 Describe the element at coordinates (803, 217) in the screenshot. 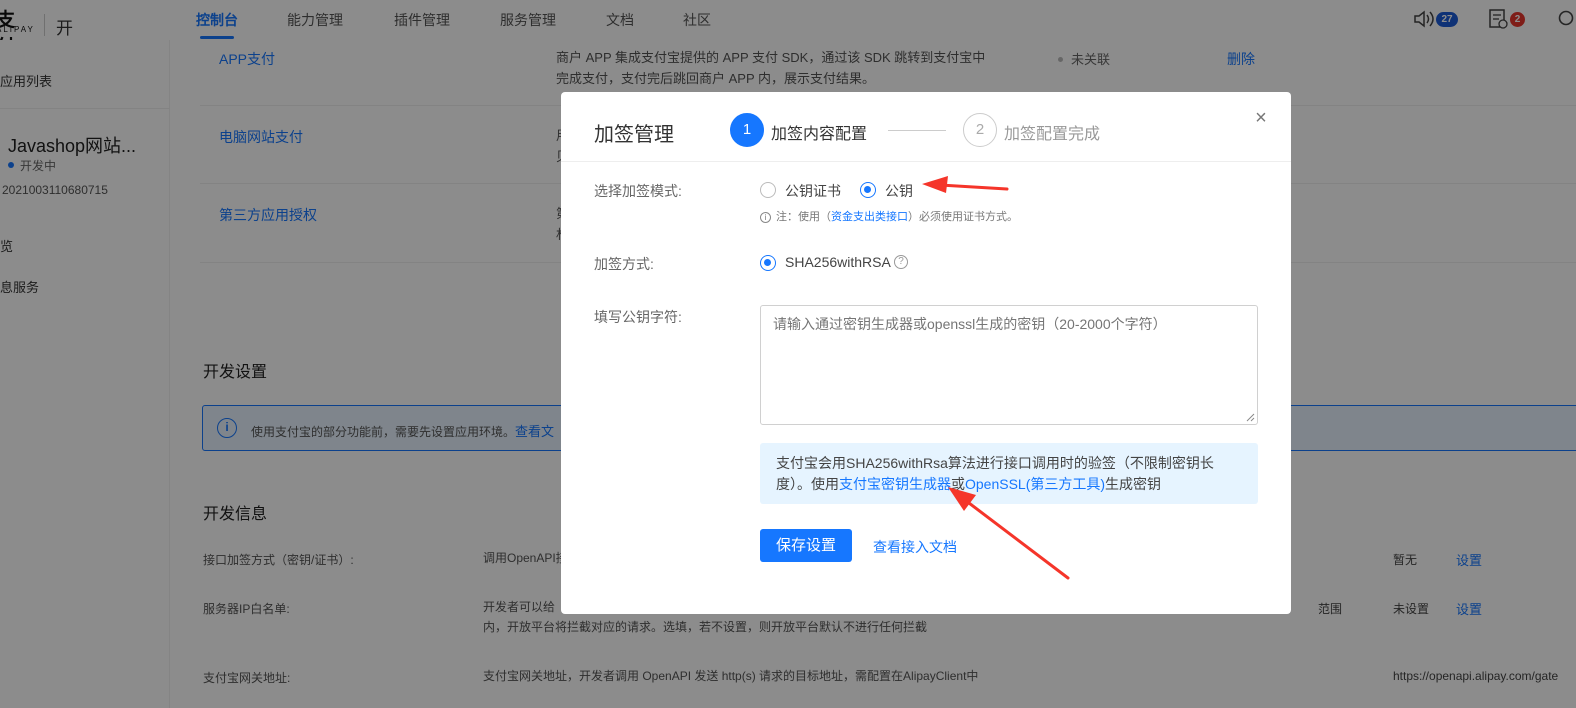

I see `mode-note-prefix: 注：使用（` at that location.